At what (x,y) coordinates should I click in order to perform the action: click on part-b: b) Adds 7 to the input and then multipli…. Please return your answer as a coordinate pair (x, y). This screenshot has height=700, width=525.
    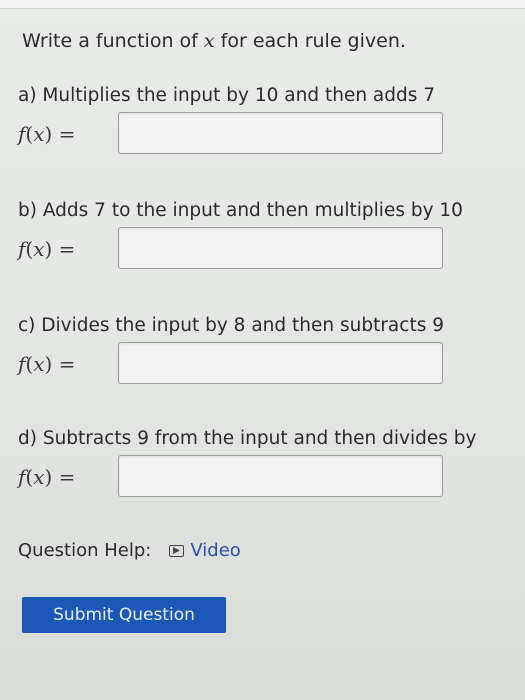
    Looking at the image, I should click on (270, 238).